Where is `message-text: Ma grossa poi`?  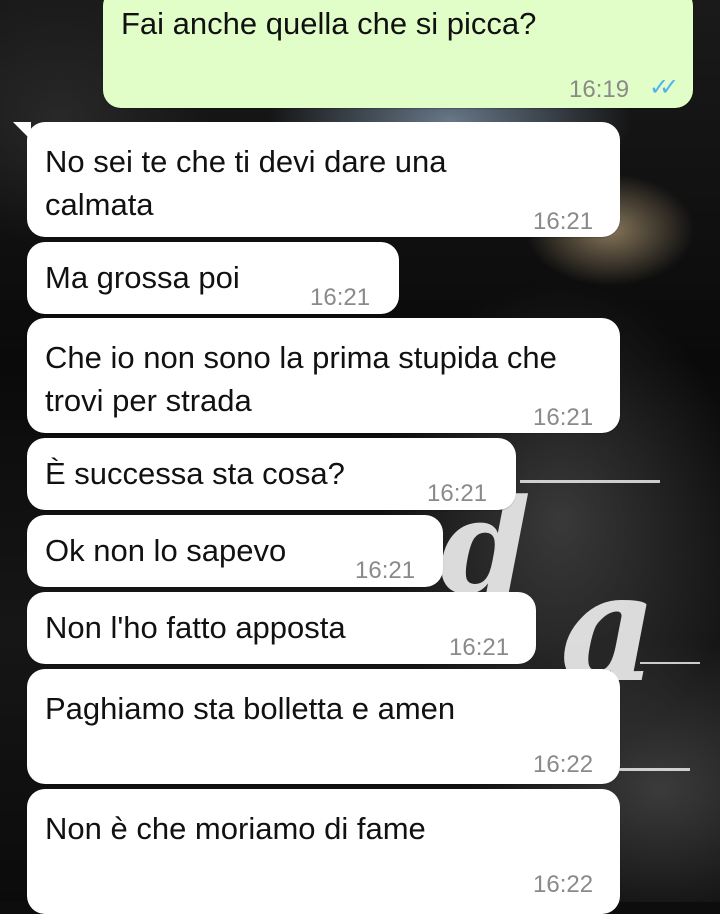 message-text: Ma grossa poi is located at coordinates (142, 277).